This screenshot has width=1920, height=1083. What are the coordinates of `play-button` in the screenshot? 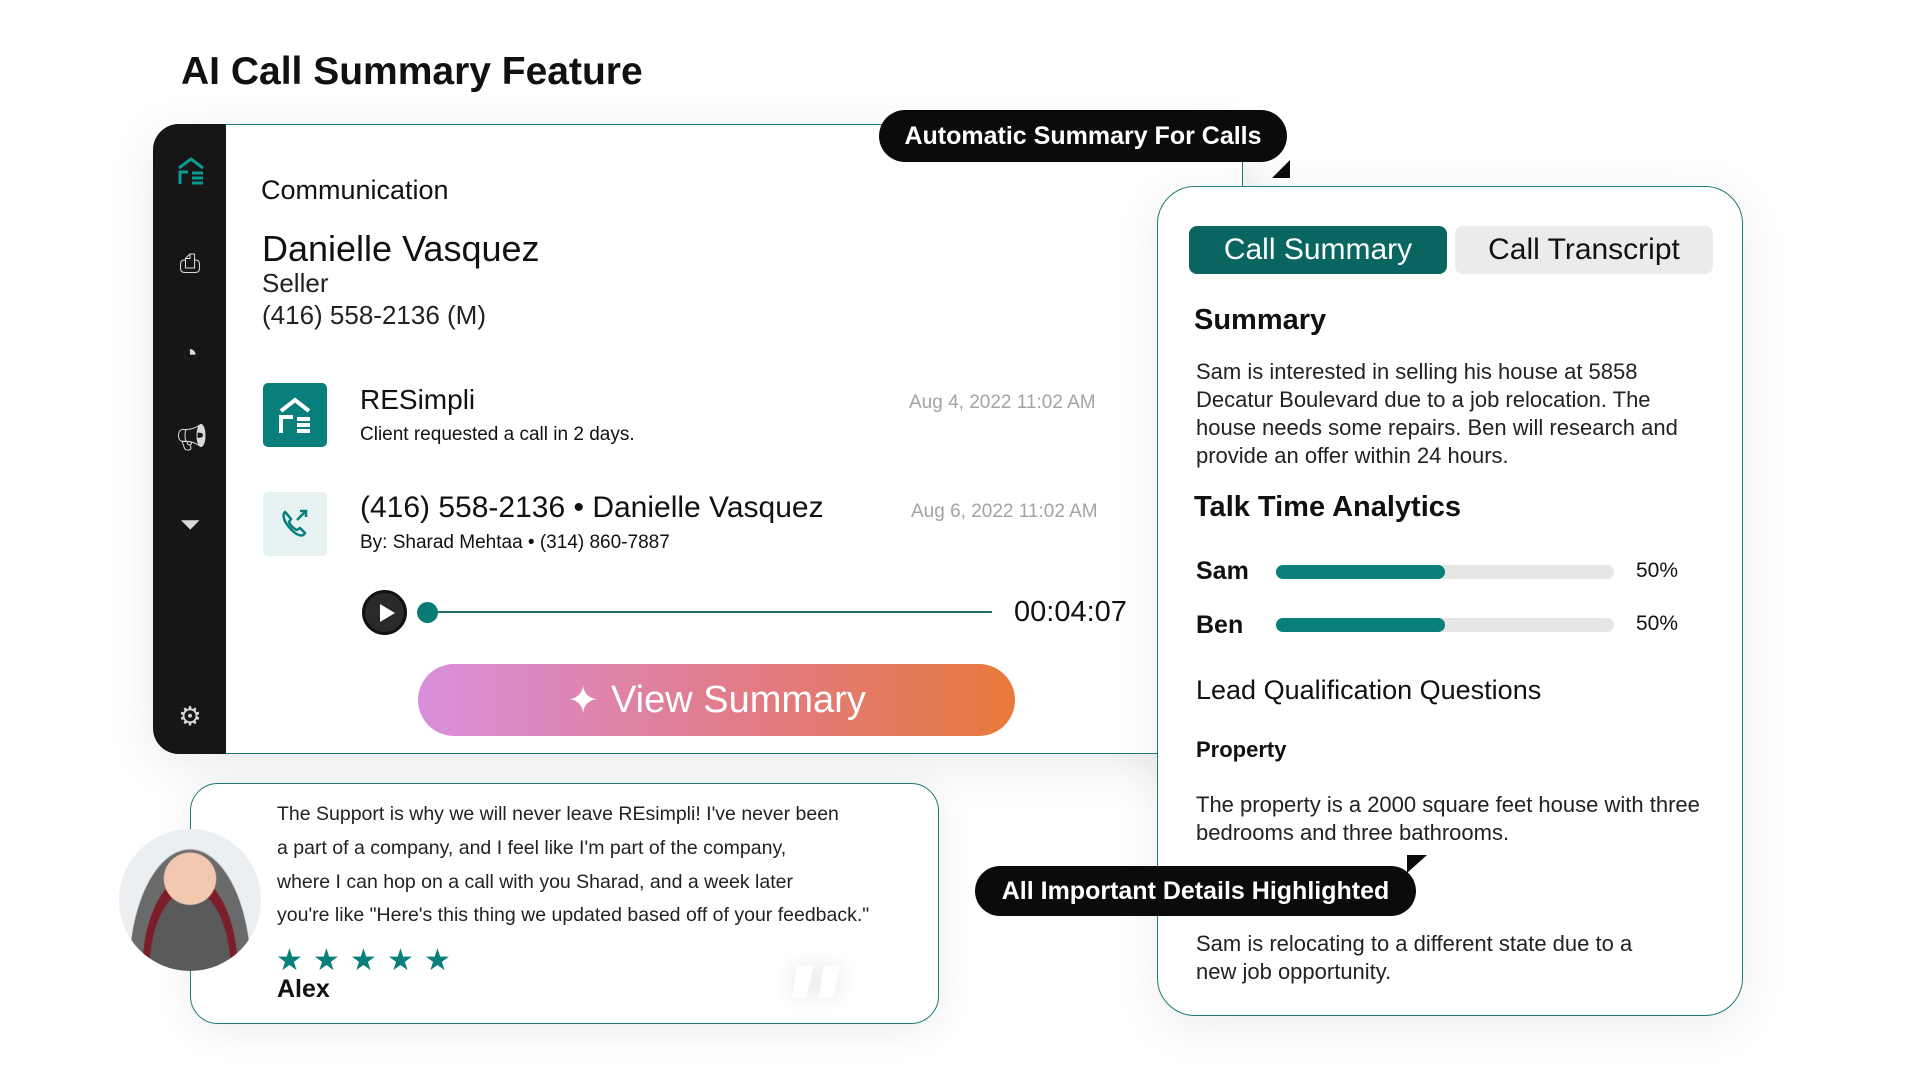 It's located at (384, 612).